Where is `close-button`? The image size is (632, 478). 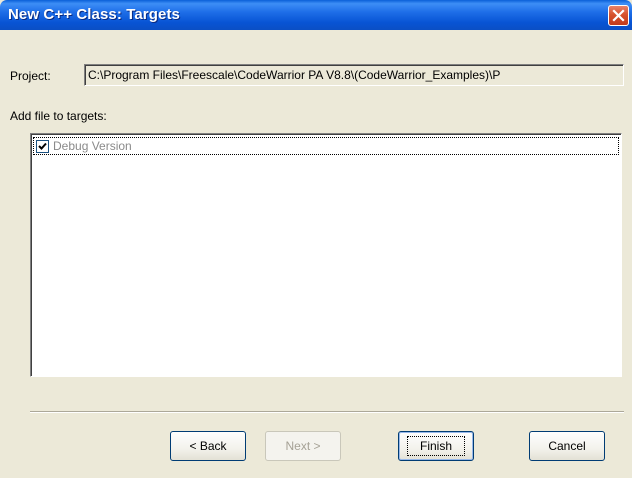
close-button is located at coordinates (618, 15).